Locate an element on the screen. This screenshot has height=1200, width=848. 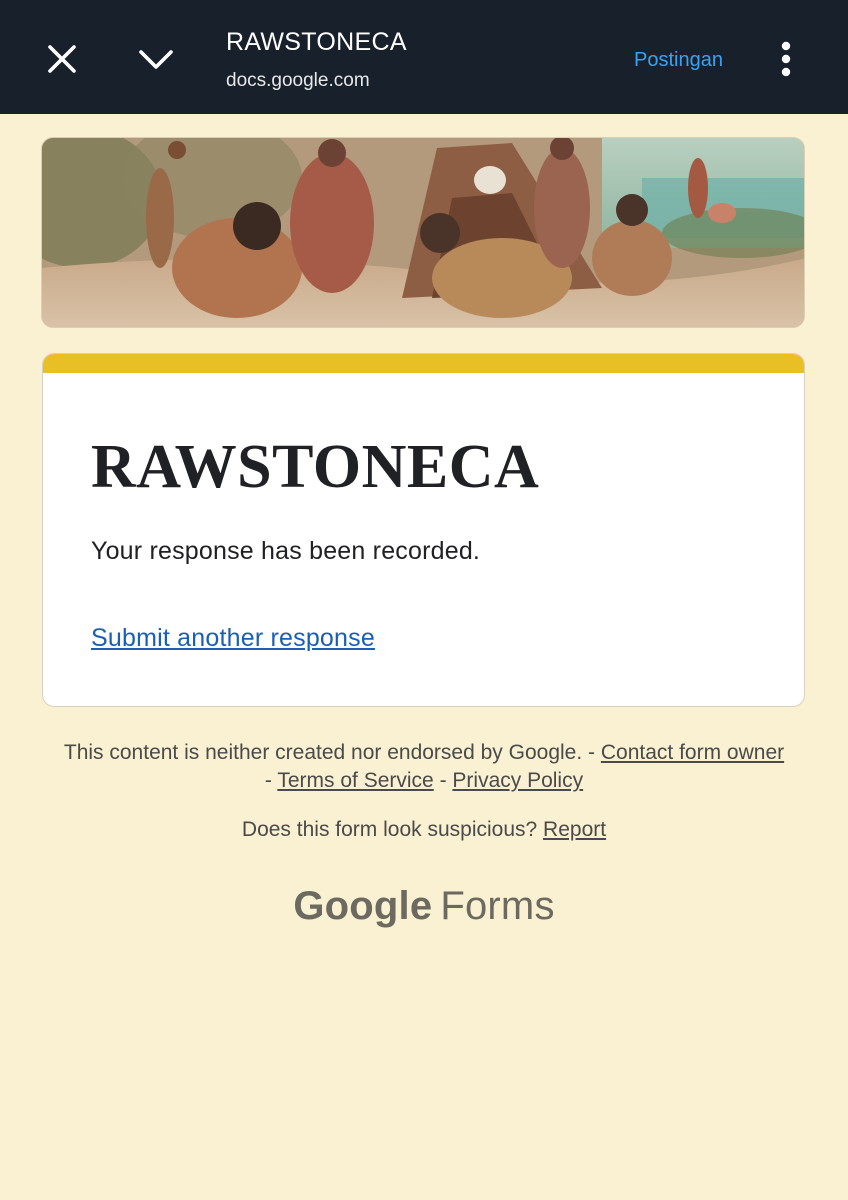
browser-top-bar: RAWSTONECA docs.google.com Postingan is located at coordinates (424, 57).